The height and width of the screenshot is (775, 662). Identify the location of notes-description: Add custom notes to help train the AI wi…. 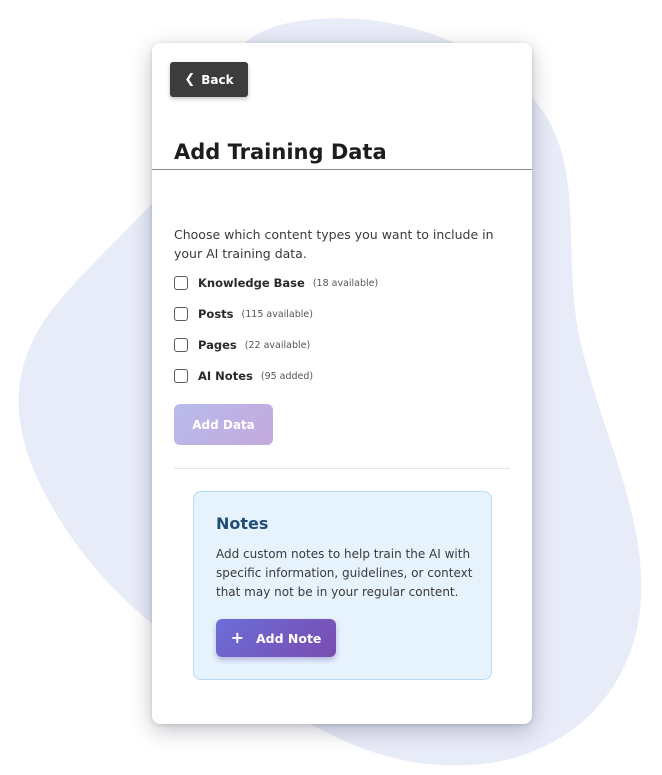
(344, 573).